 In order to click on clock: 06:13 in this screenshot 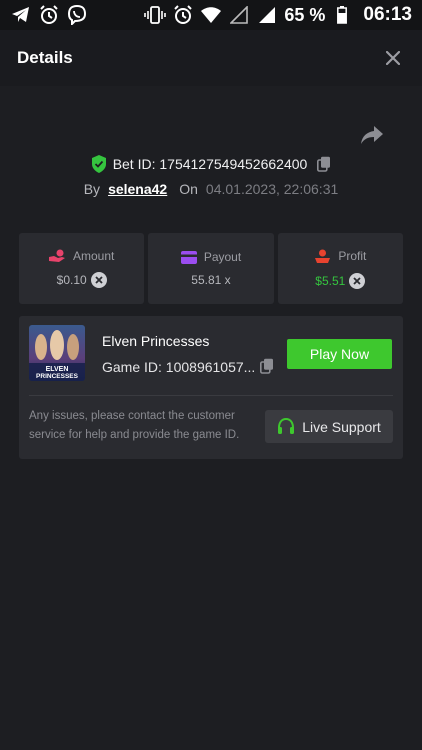, I will do `click(387, 14)`.